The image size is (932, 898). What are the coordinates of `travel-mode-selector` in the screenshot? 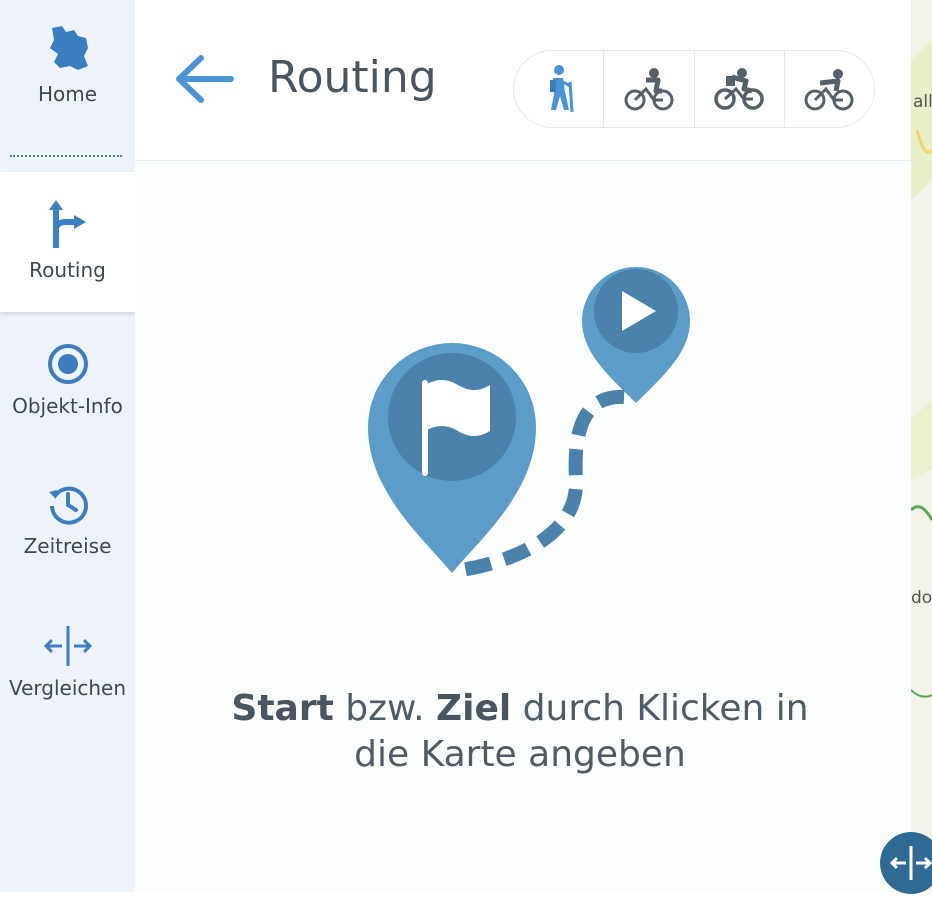 It's located at (694, 89).